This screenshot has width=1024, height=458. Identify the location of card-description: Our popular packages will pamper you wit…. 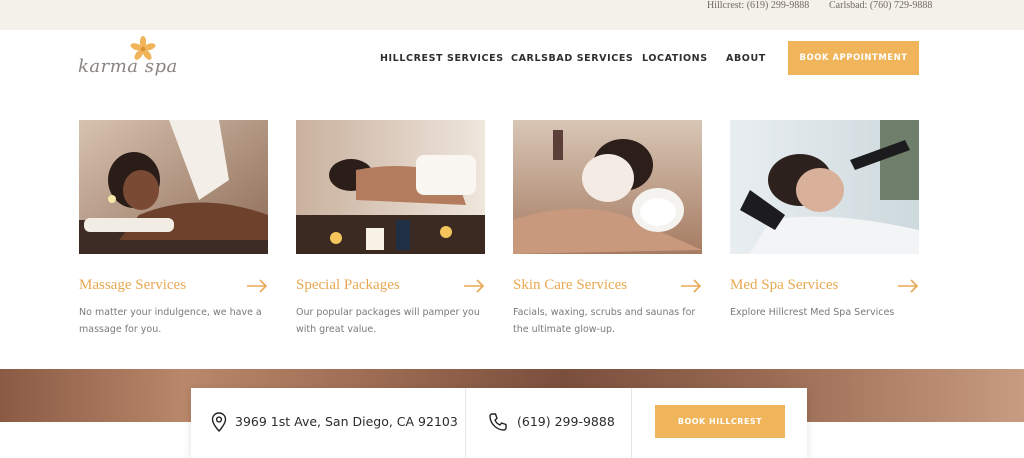
(388, 321).